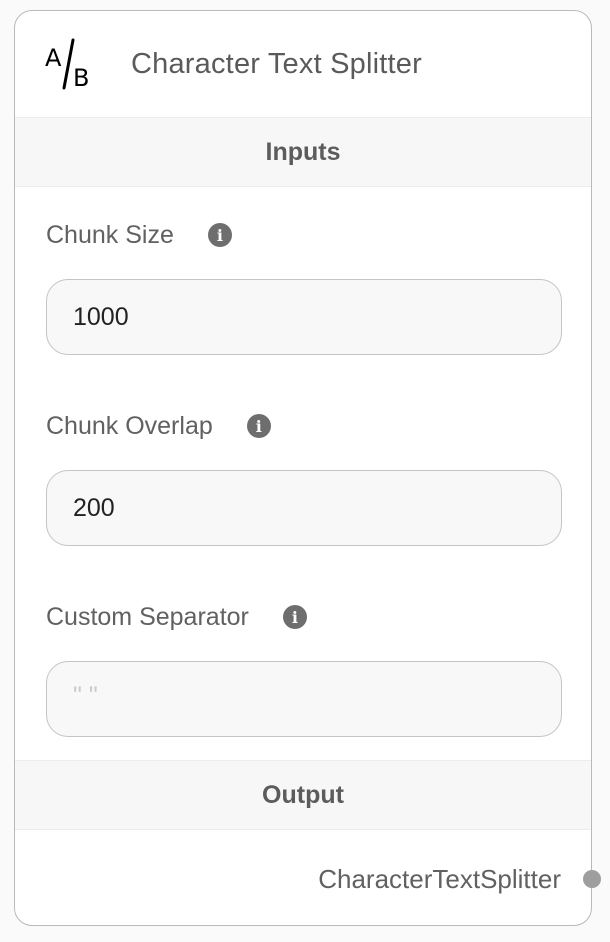  I want to click on node-title: Character Text Splitter, so click(276, 63).